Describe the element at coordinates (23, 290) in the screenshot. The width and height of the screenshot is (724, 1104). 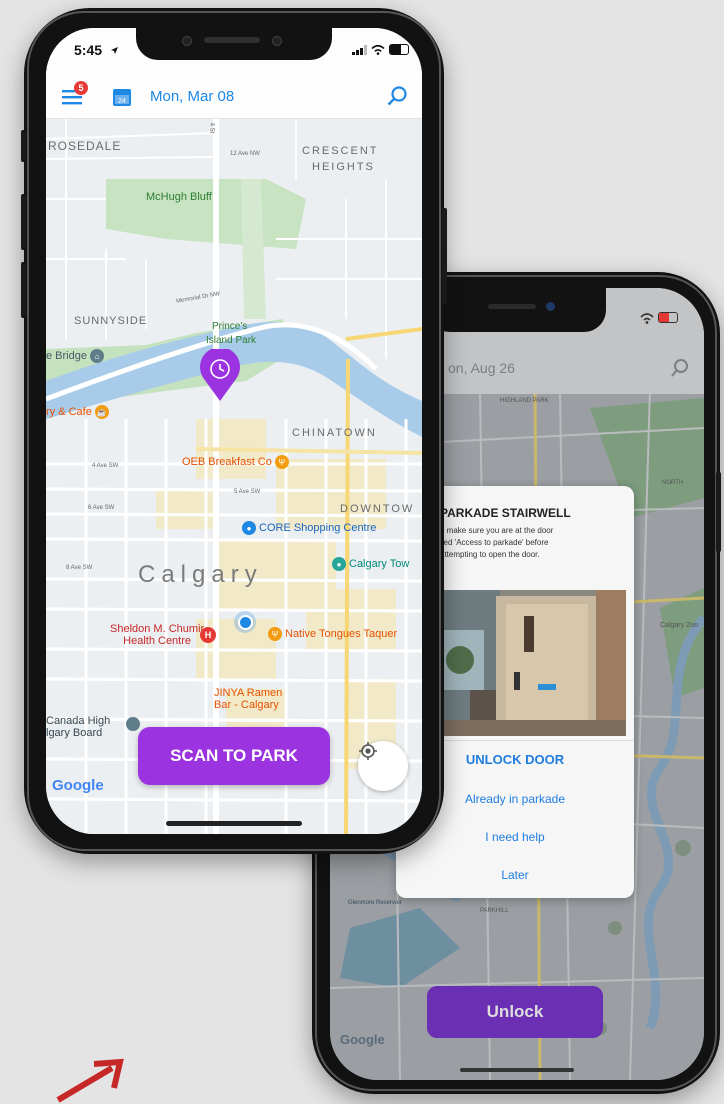
I see `phone1-volume-down` at that location.